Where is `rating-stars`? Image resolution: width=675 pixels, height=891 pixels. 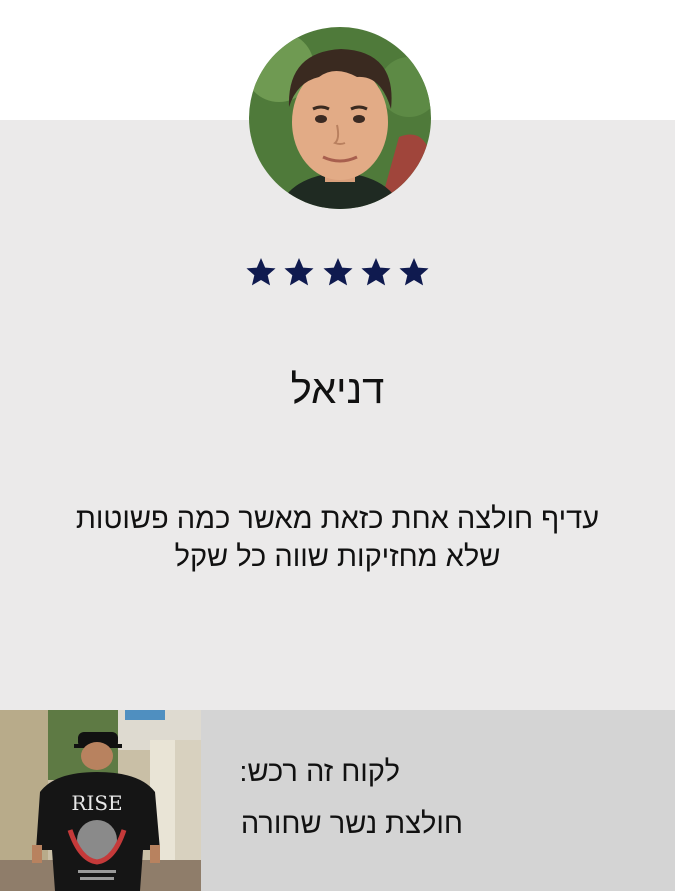
rating-stars is located at coordinates (337, 274).